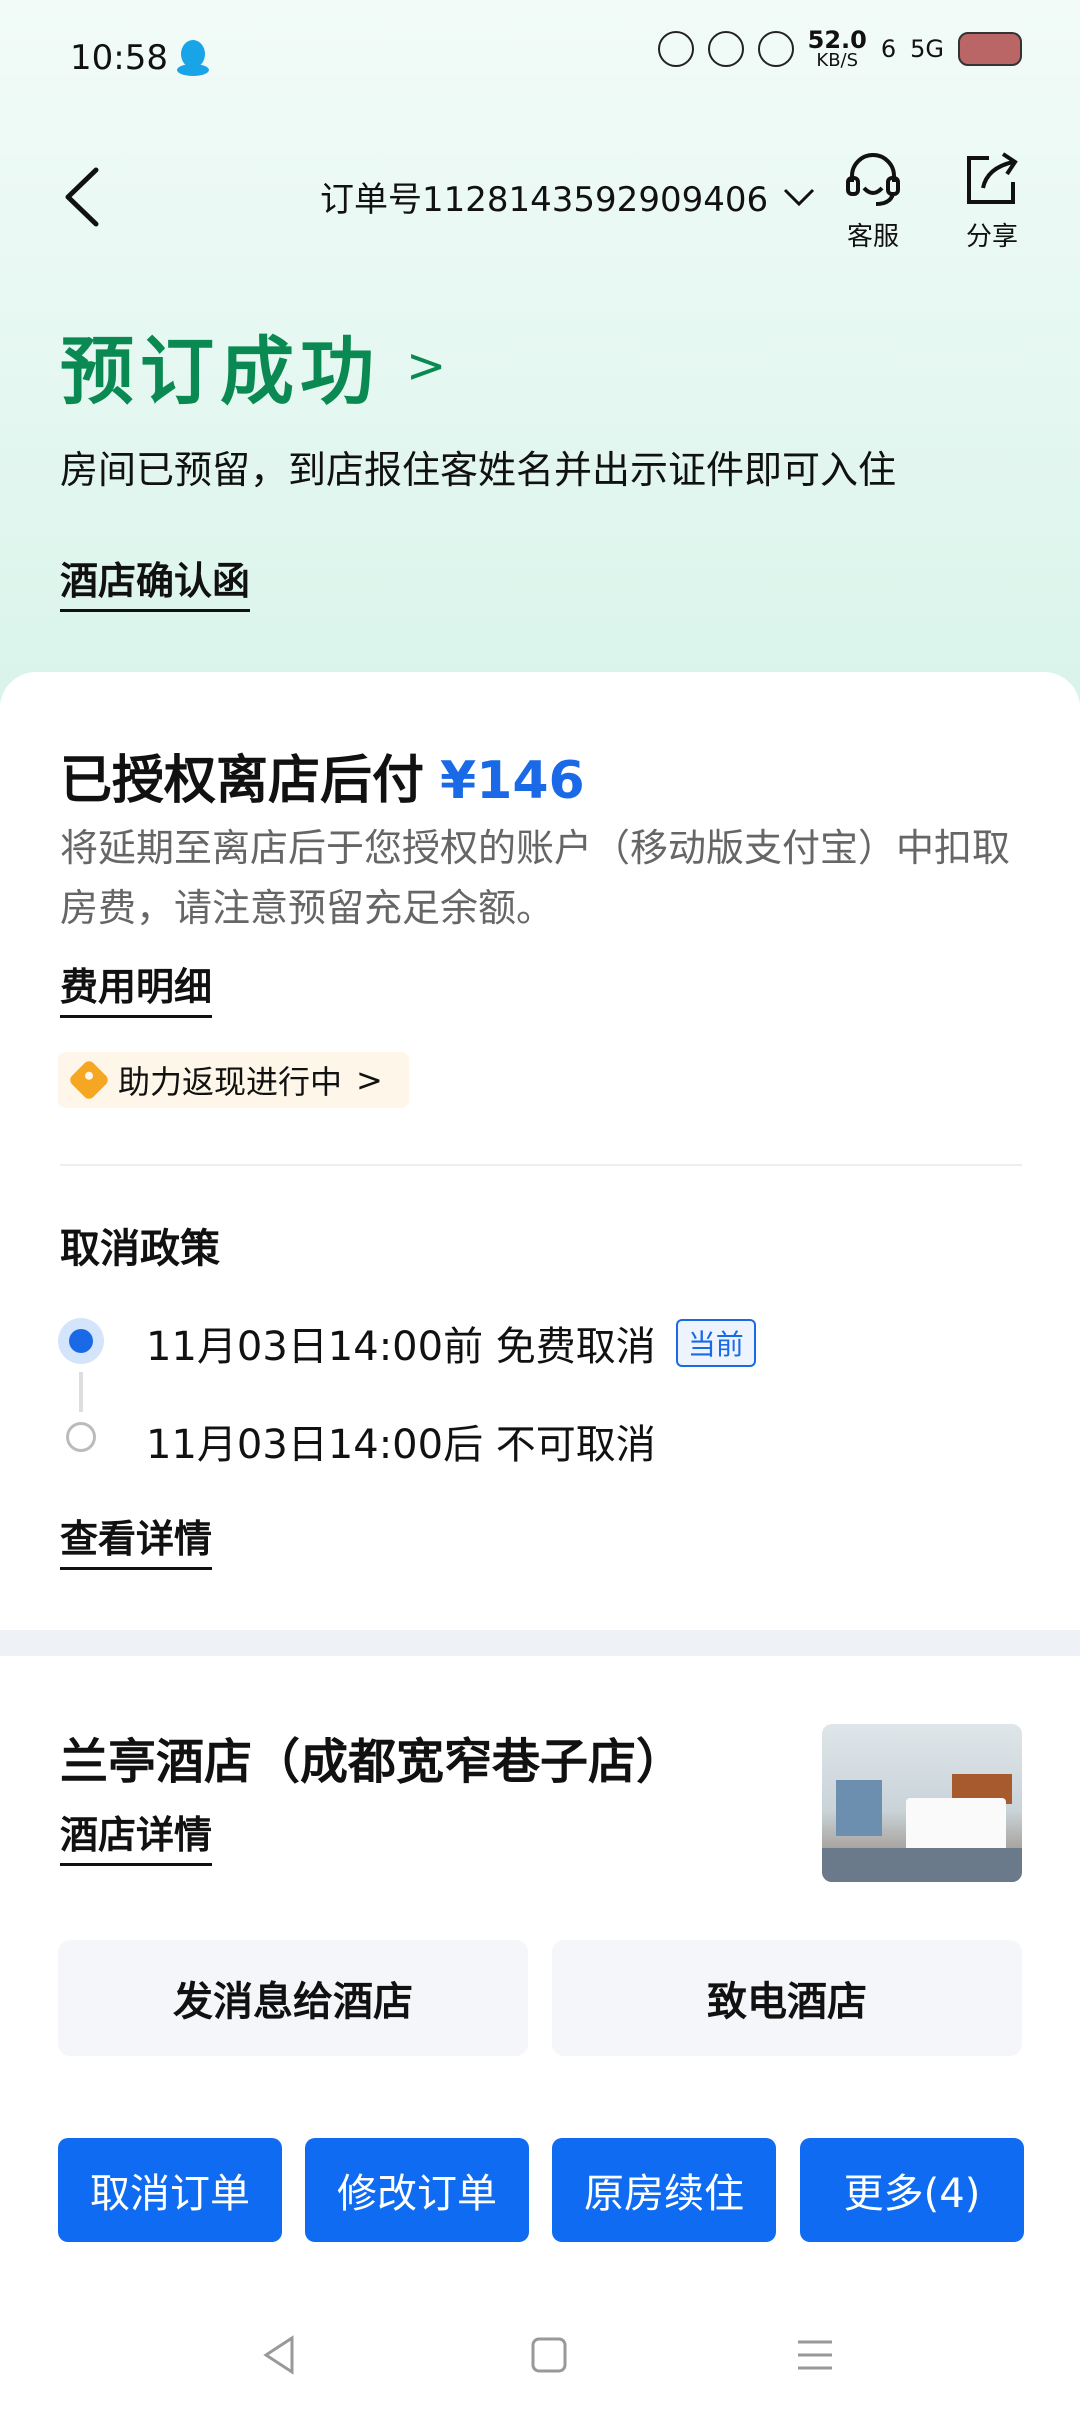 This screenshot has width=1080, height=2412. Describe the element at coordinates (837, 60) in the screenshot. I see `network-speed-unit: KB/S` at that location.